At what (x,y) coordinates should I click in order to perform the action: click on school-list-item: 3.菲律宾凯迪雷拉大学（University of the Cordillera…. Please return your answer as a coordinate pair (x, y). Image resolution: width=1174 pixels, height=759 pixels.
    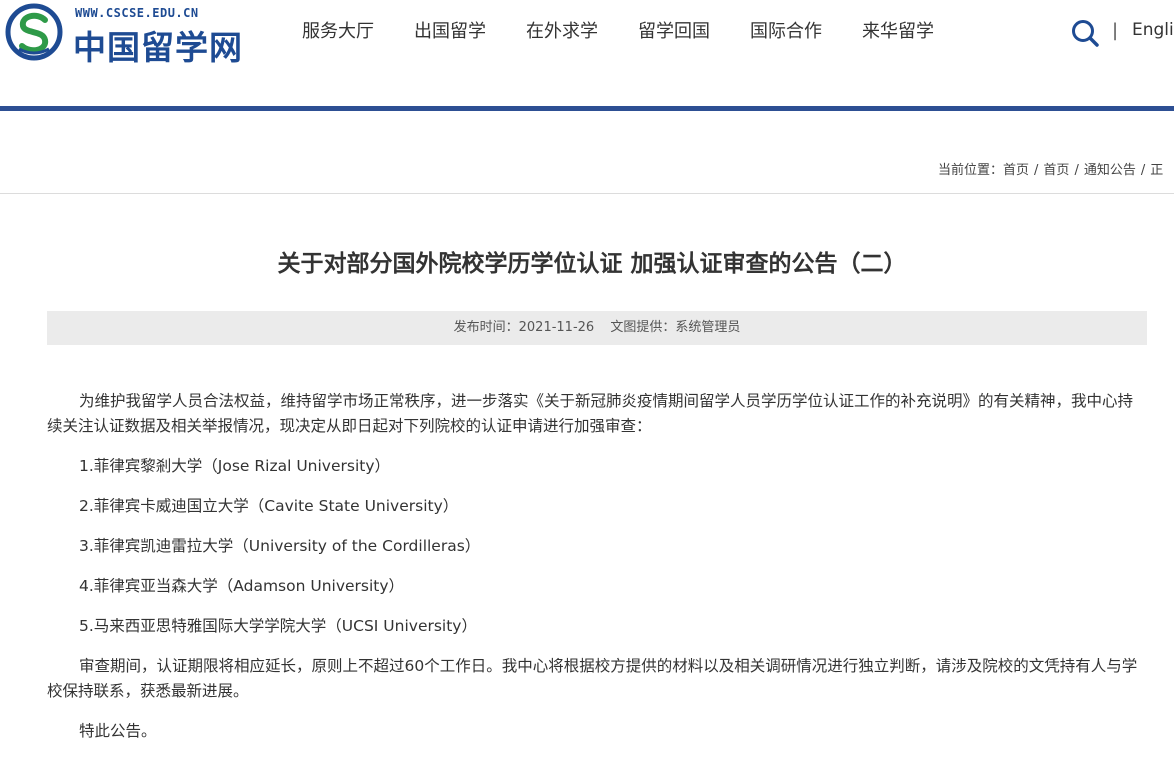
    Looking at the image, I should click on (280, 546).